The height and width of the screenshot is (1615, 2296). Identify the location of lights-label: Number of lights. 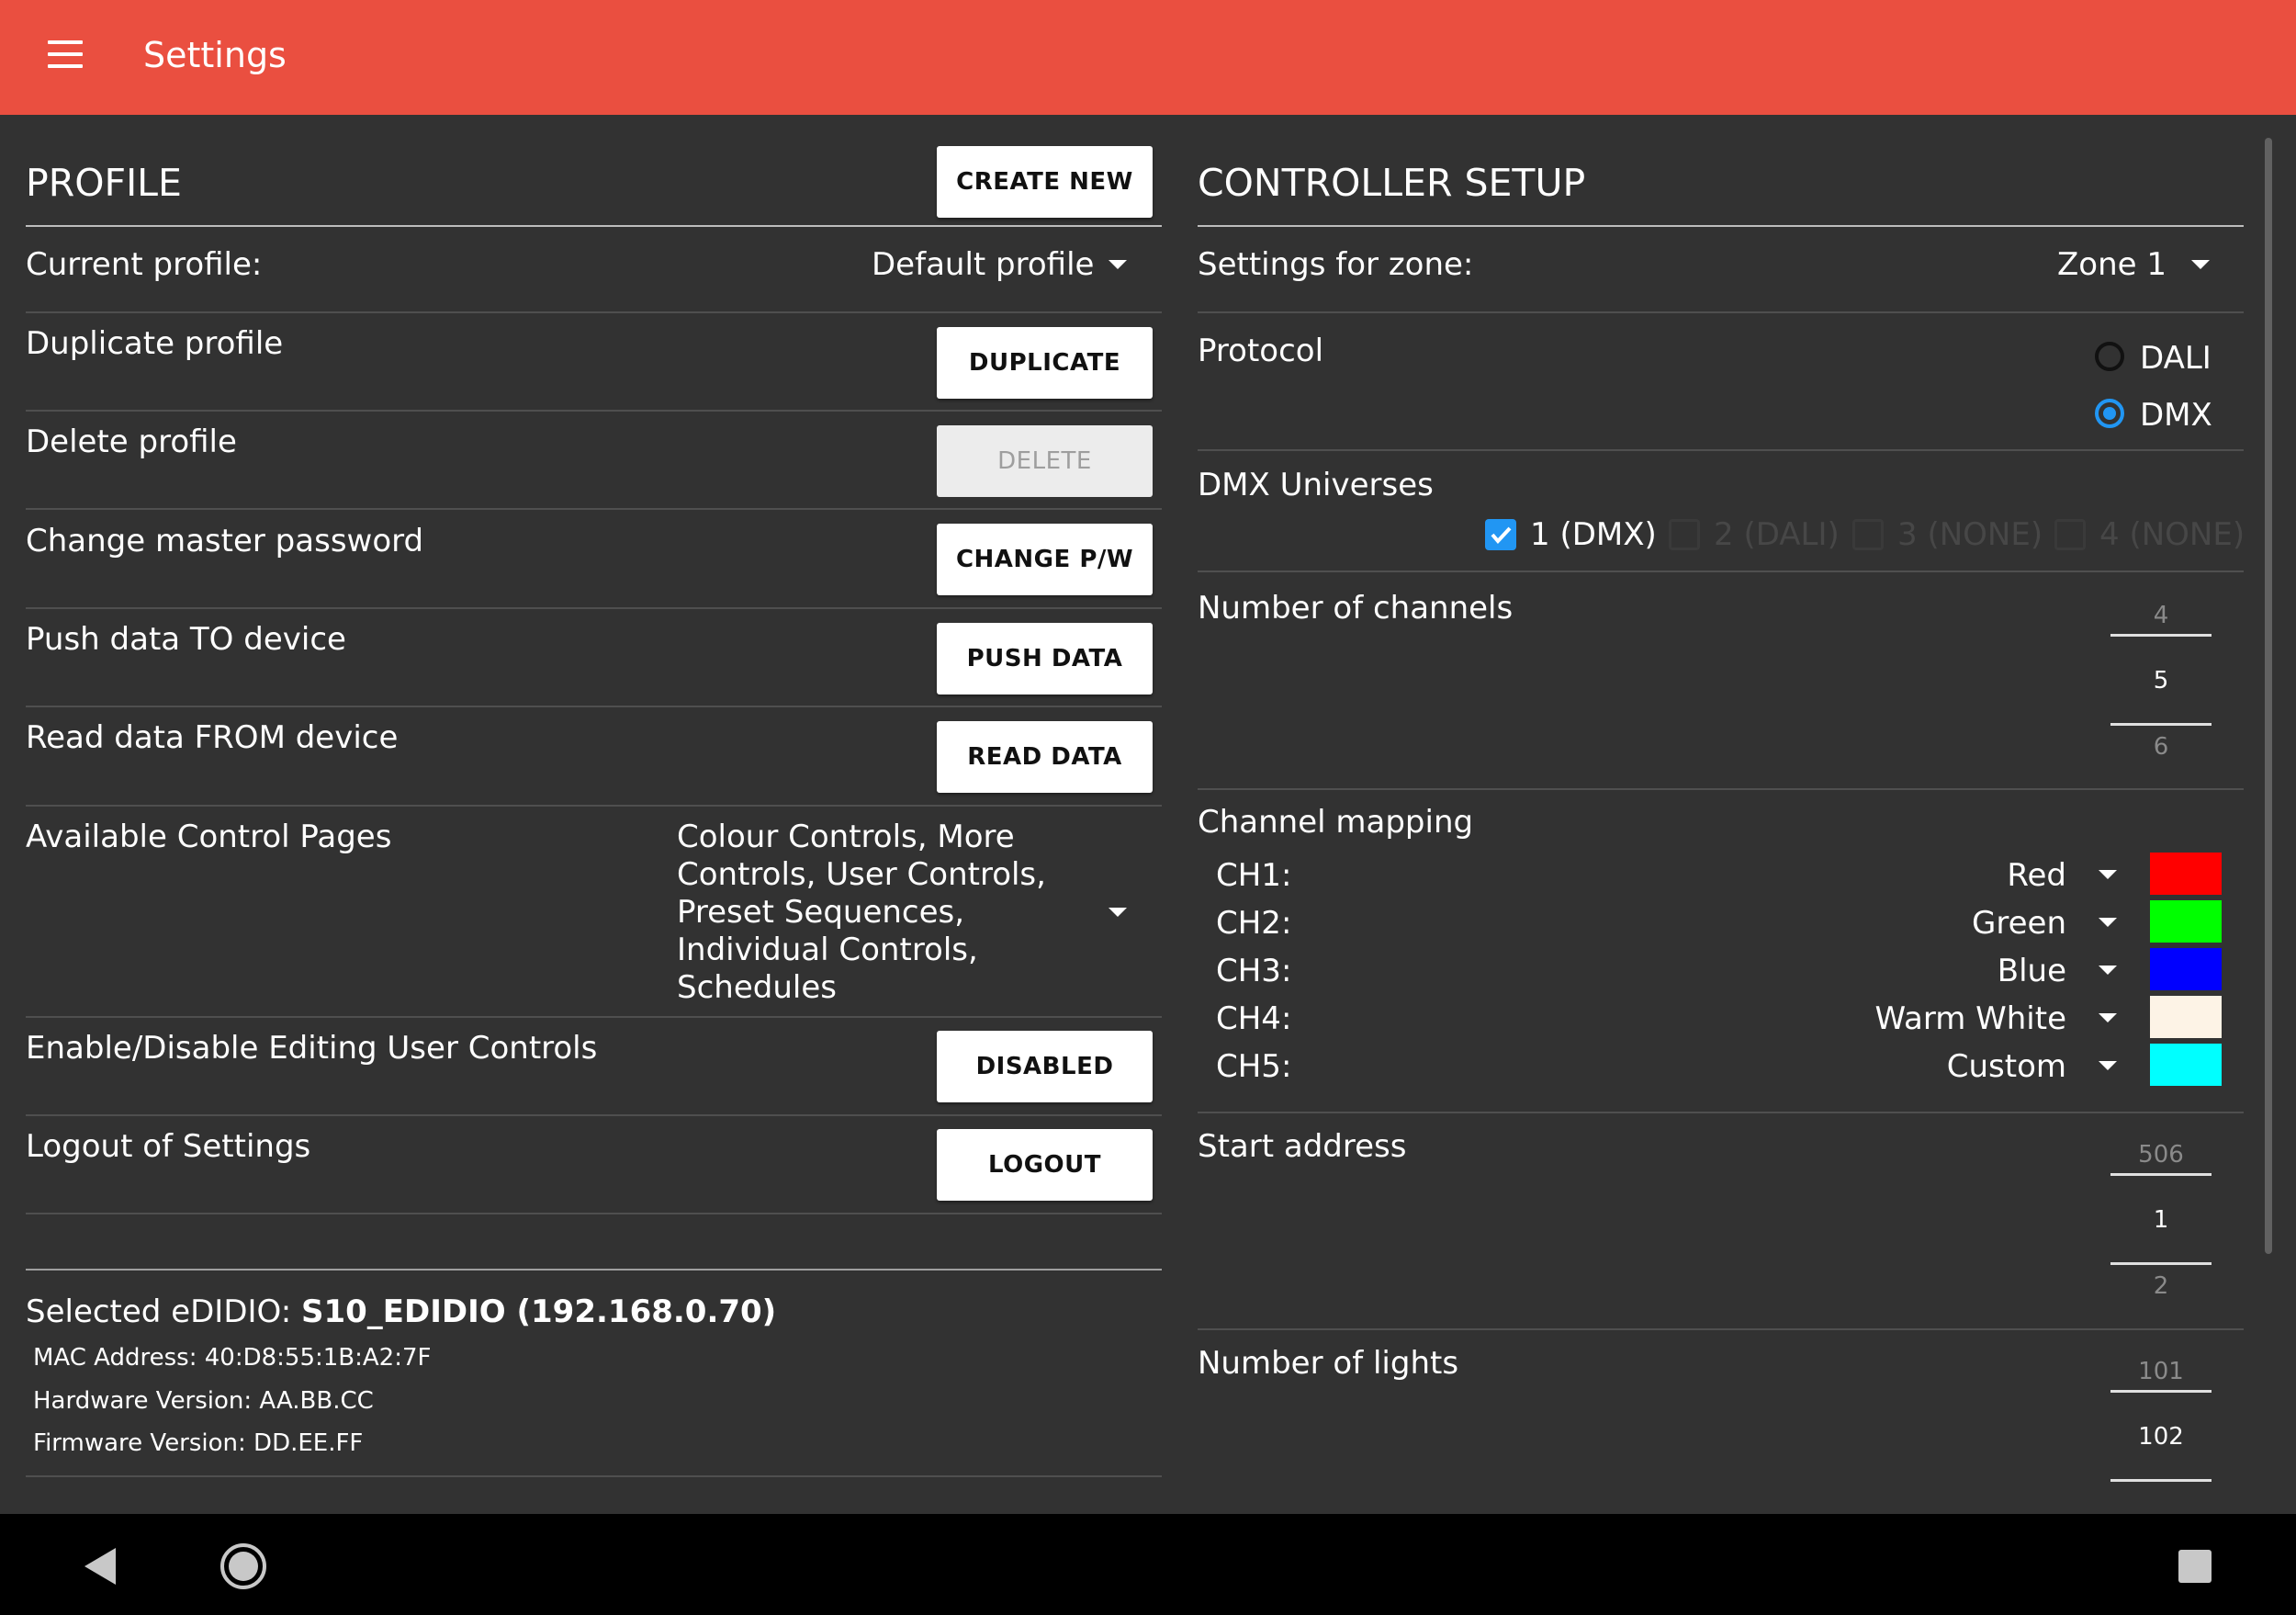
(1328, 1363).